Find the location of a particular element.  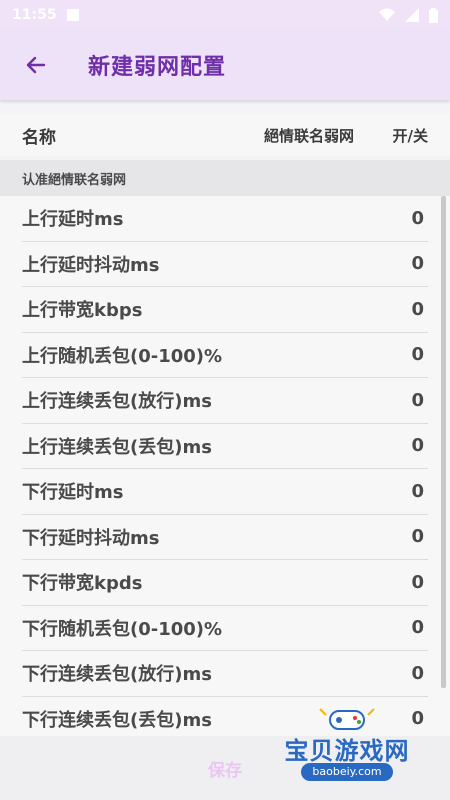

list-item: 上行延时ms 0 is located at coordinates (225, 219).